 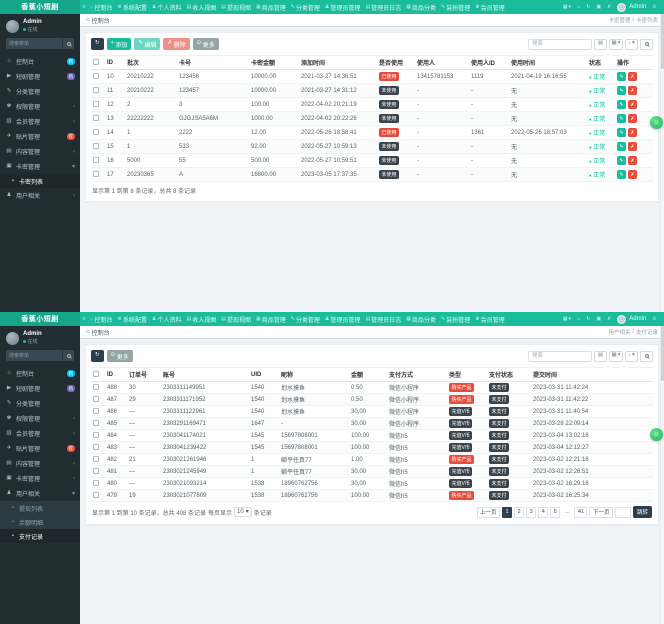 What do you see at coordinates (166, 7) in the screenshot?
I see `nav-item: ♟ 个人资料` at bounding box center [166, 7].